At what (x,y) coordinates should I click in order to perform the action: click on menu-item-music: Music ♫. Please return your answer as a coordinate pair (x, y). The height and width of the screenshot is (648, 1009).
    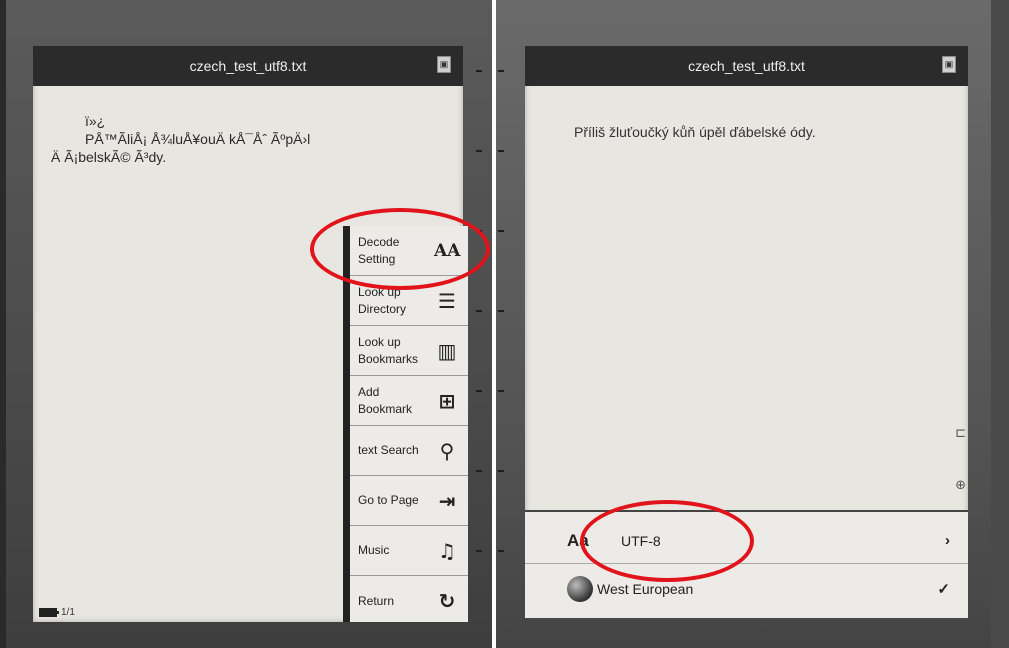
    Looking at the image, I should click on (409, 551).